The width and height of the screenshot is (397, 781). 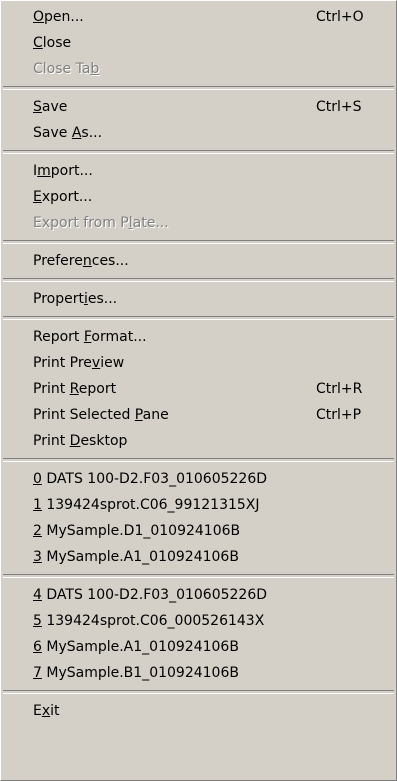 I want to click on label-text: MySample.D1_010924106B, so click(x=141, y=531).